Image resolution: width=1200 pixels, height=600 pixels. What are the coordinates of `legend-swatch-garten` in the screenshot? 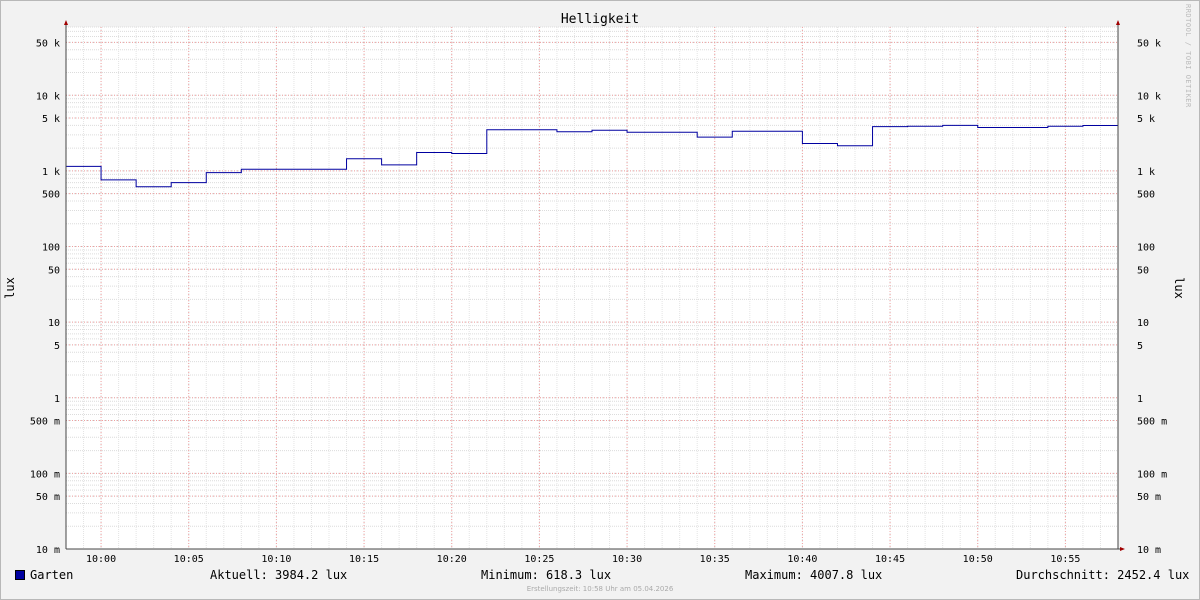 It's located at (20, 575).